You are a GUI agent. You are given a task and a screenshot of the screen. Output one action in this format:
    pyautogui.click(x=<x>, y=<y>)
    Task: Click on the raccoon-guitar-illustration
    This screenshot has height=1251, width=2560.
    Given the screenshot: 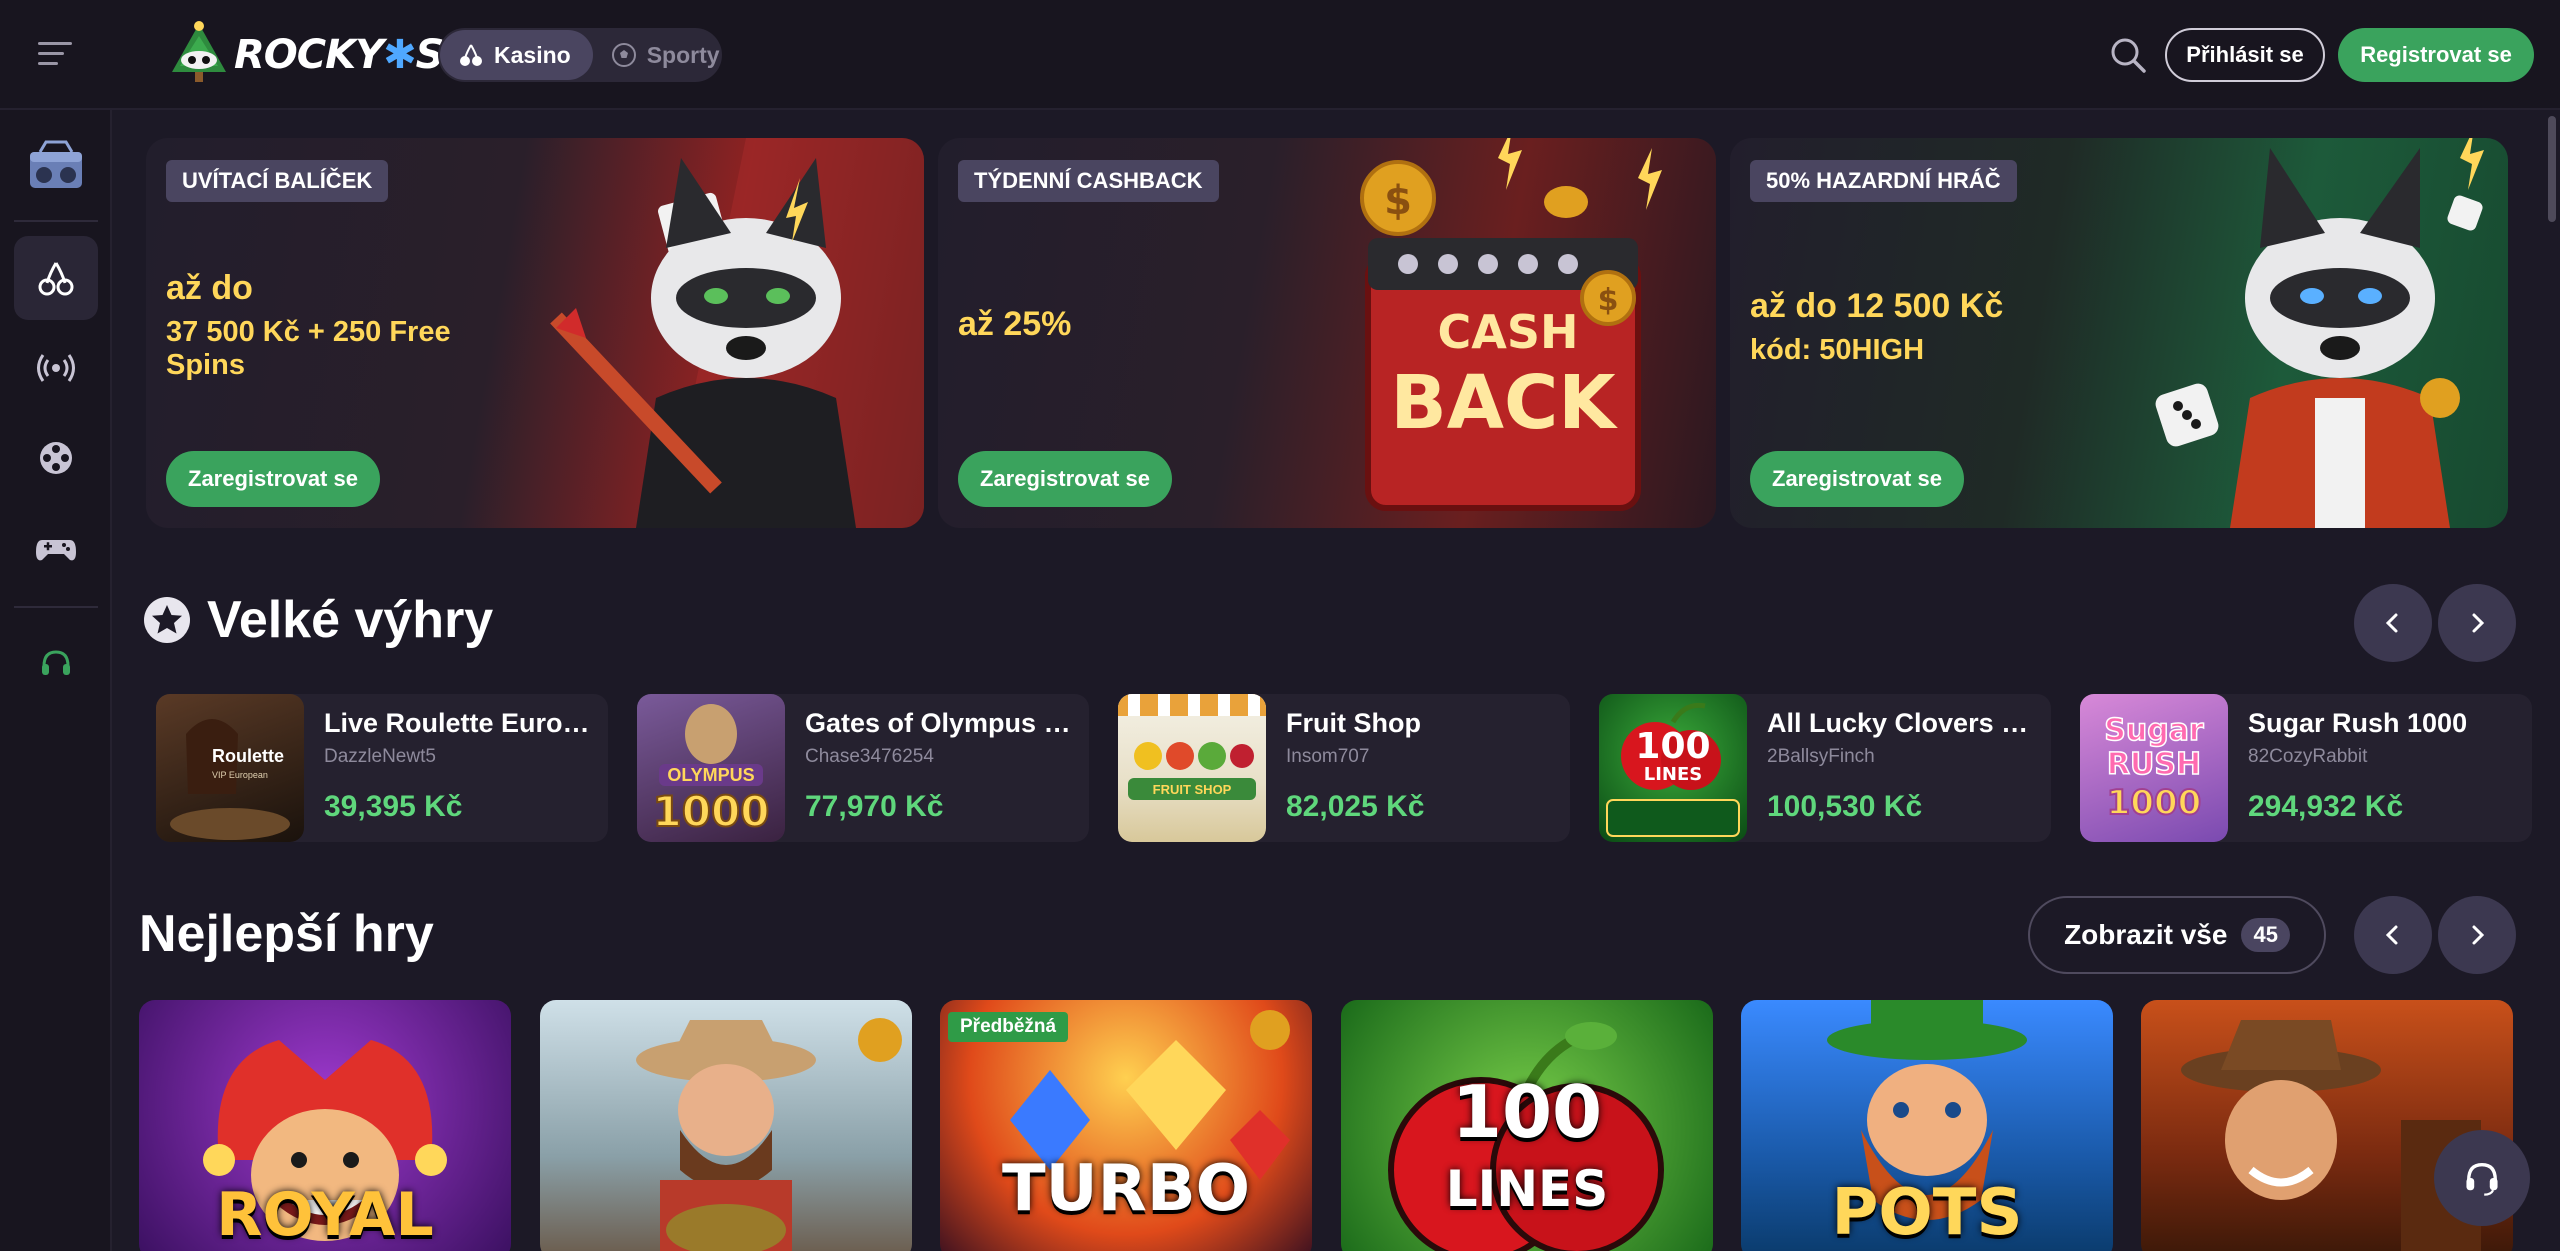 What is the action you would take?
    pyautogui.click(x=737, y=333)
    